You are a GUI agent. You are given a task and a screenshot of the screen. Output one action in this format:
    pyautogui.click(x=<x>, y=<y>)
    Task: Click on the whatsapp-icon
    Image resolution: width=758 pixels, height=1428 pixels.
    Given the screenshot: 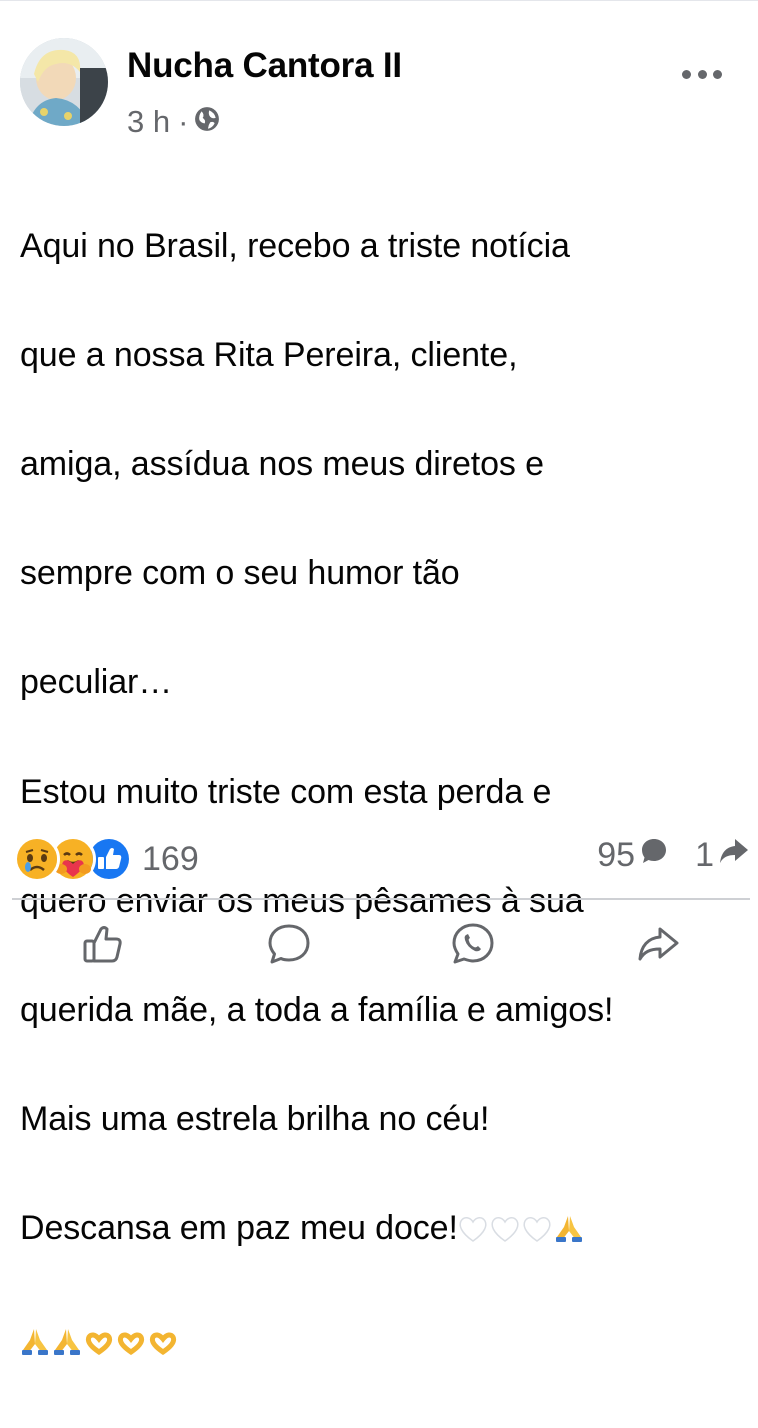 What is the action you would take?
    pyautogui.click(x=473, y=943)
    